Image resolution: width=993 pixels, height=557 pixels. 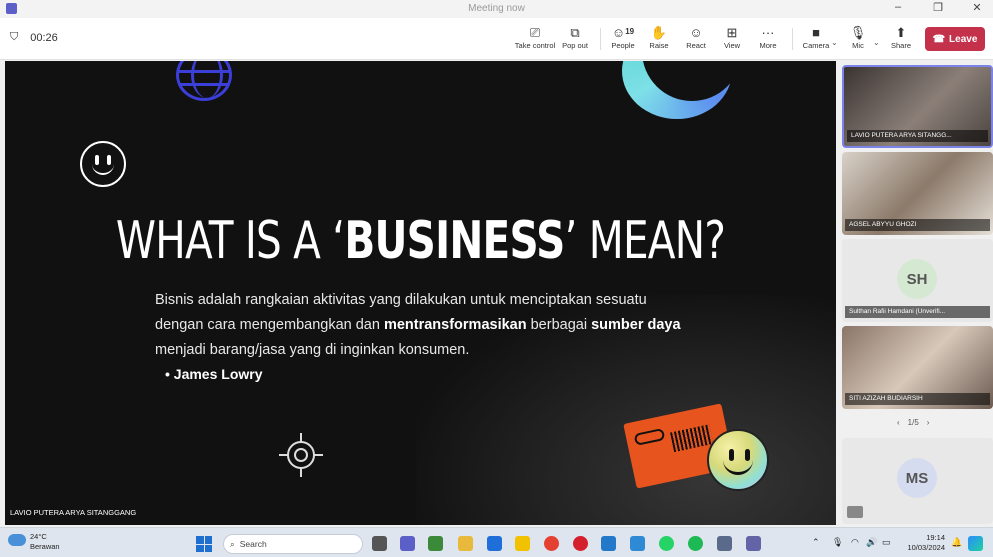 I want to click on participant-tile: AGSEL ABYYU GHOZI, so click(x=917, y=193).